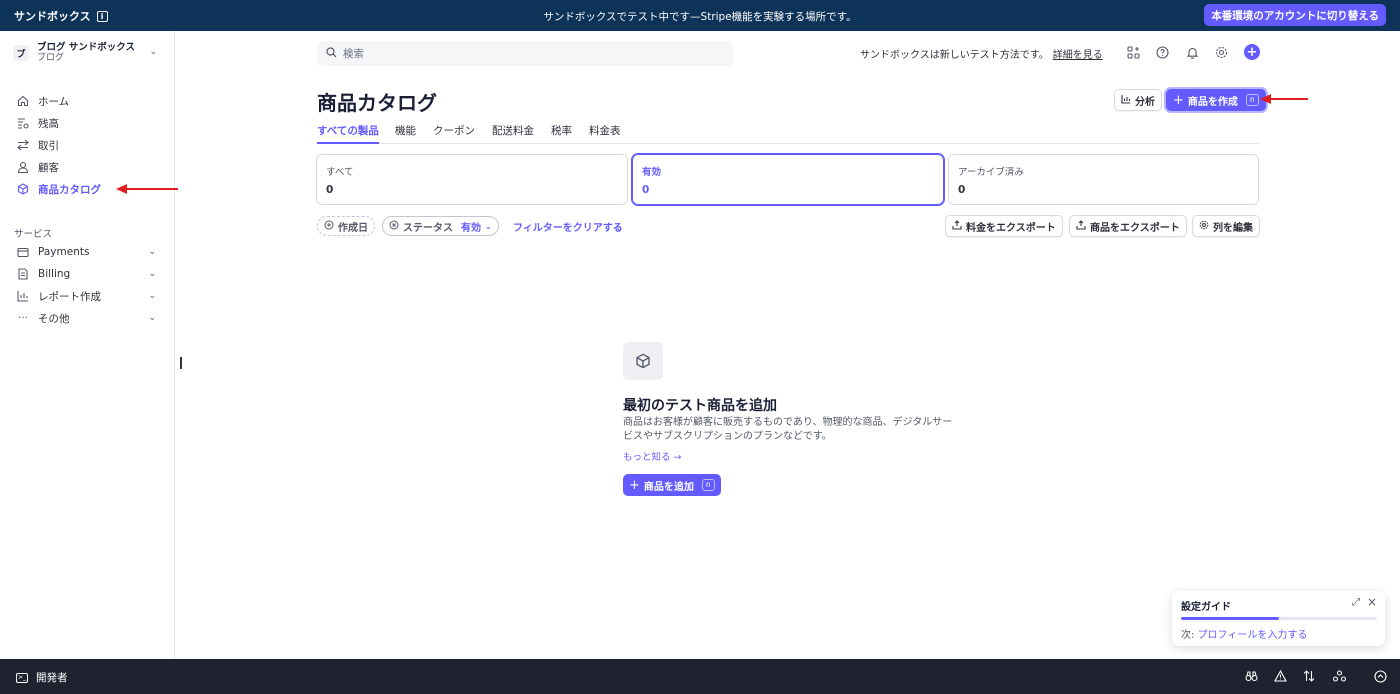 The height and width of the screenshot is (694, 1400). Describe the element at coordinates (568, 226) in the screenshot. I see `clear-filters-link: フィルターをクリアする` at that location.